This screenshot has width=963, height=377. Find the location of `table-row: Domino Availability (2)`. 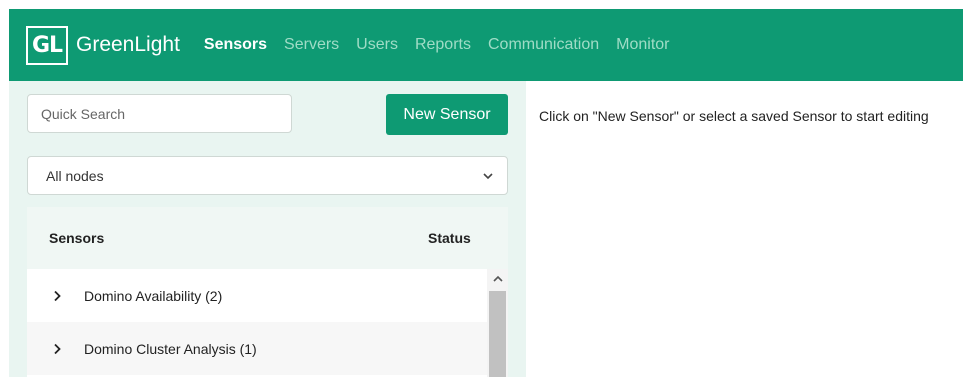

table-row: Domino Availability (2) is located at coordinates (257, 295).